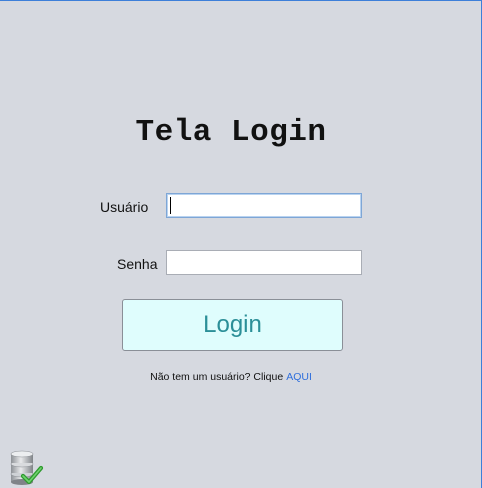 The image size is (482, 488). Describe the element at coordinates (264, 205) in the screenshot. I see `username-input` at that location.